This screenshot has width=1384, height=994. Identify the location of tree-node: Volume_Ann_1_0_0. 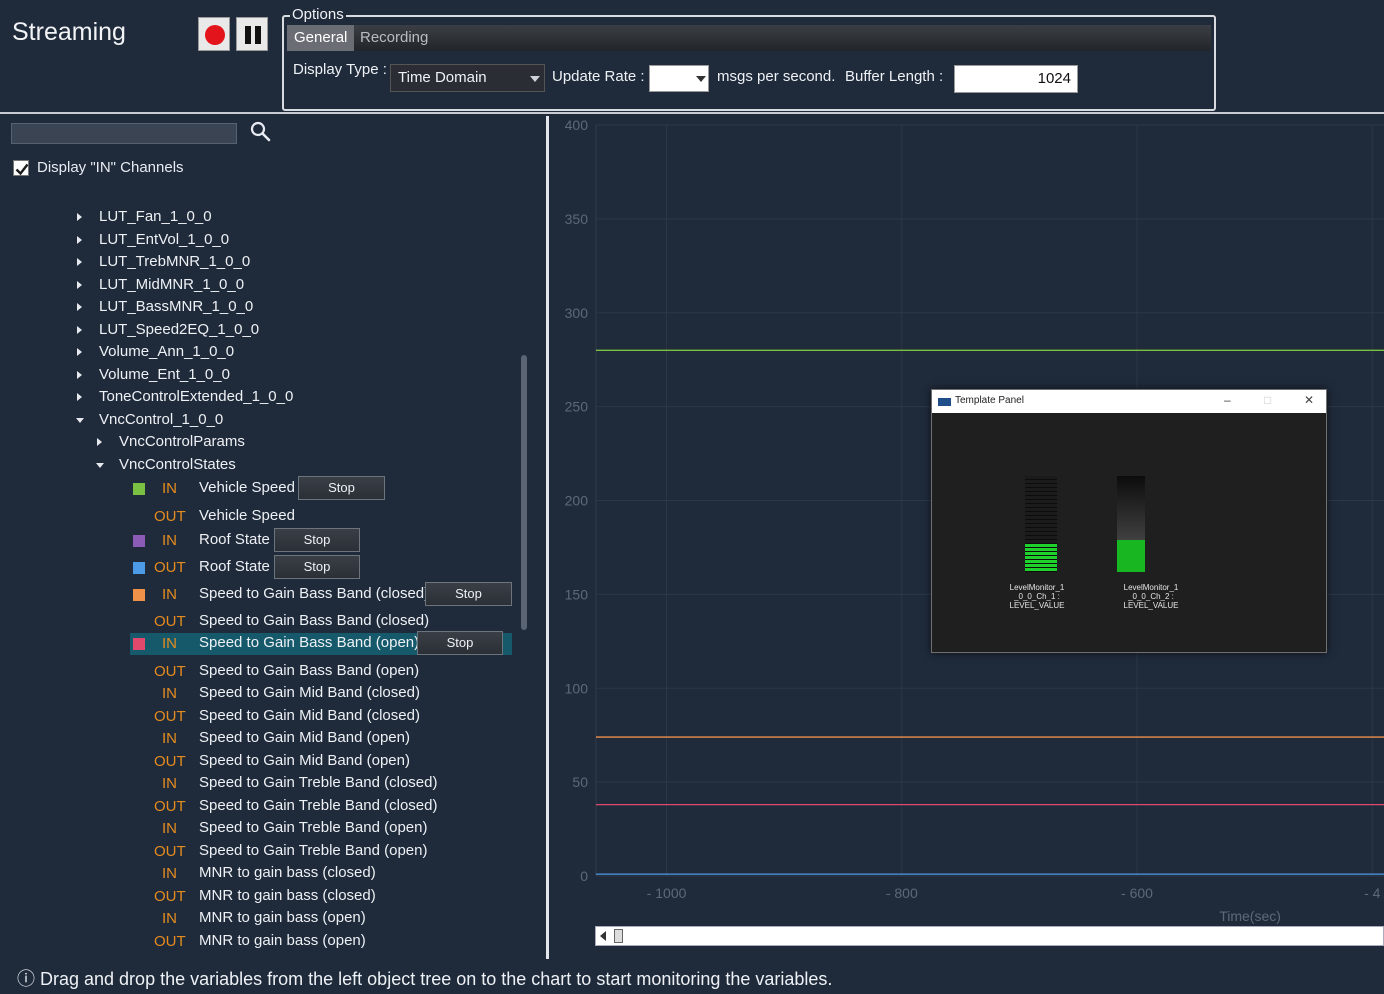
(166, 351).